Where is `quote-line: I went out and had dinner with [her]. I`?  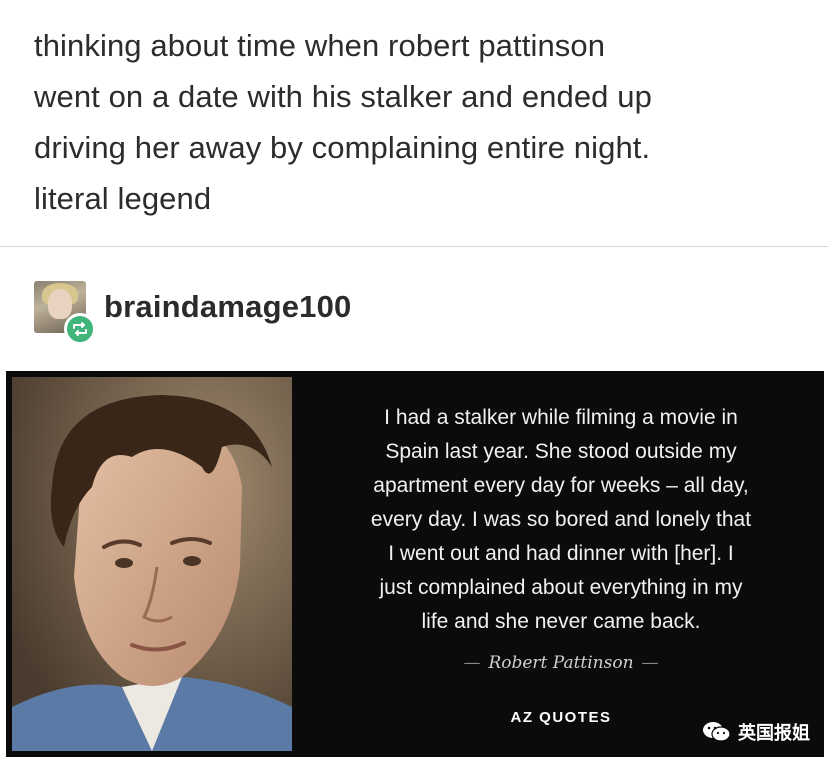 quote-line: I went out and had dinner with [her]. I is located at coordinates (561, 553).